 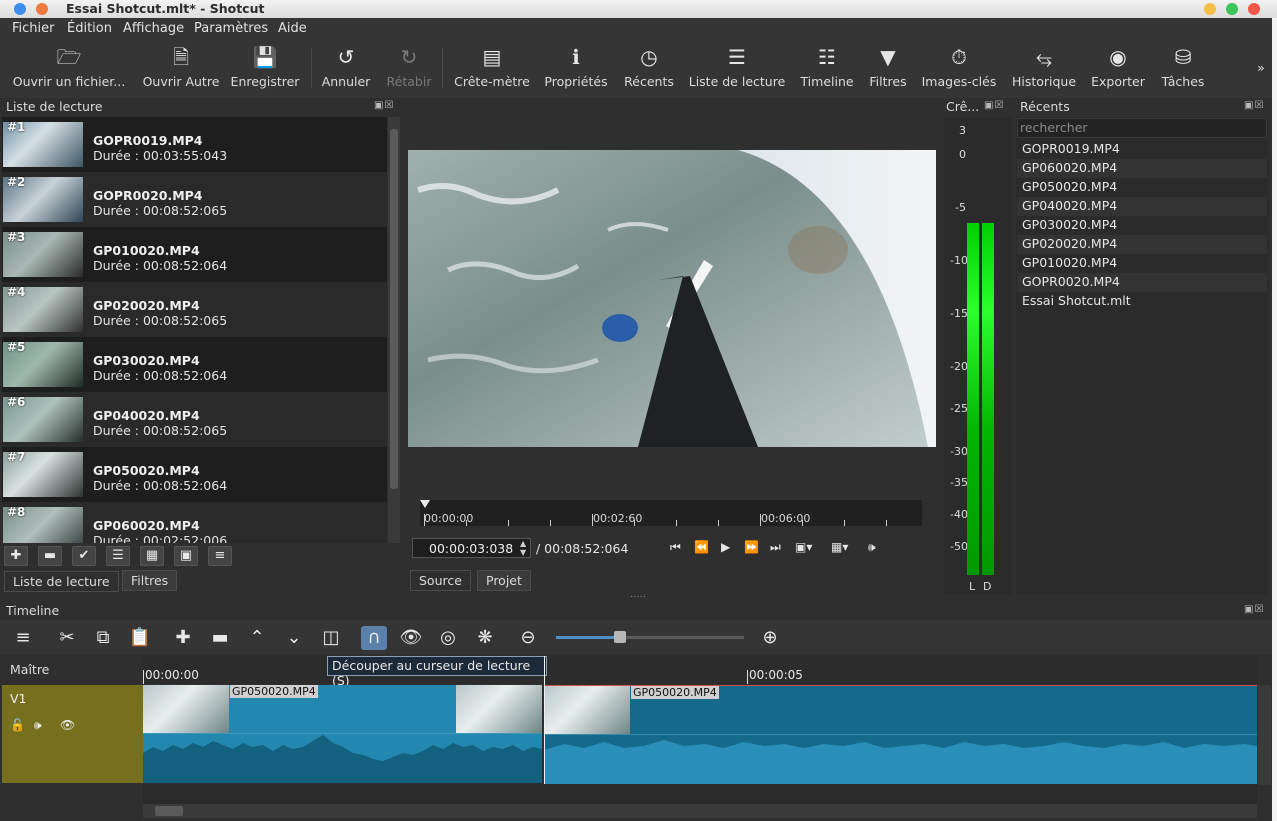 What do you see at coordinates (700, 670) in the screenshot?
I see `timeline-ruler: 00:00:00 00:00:05` at bounding box center [700, 670].